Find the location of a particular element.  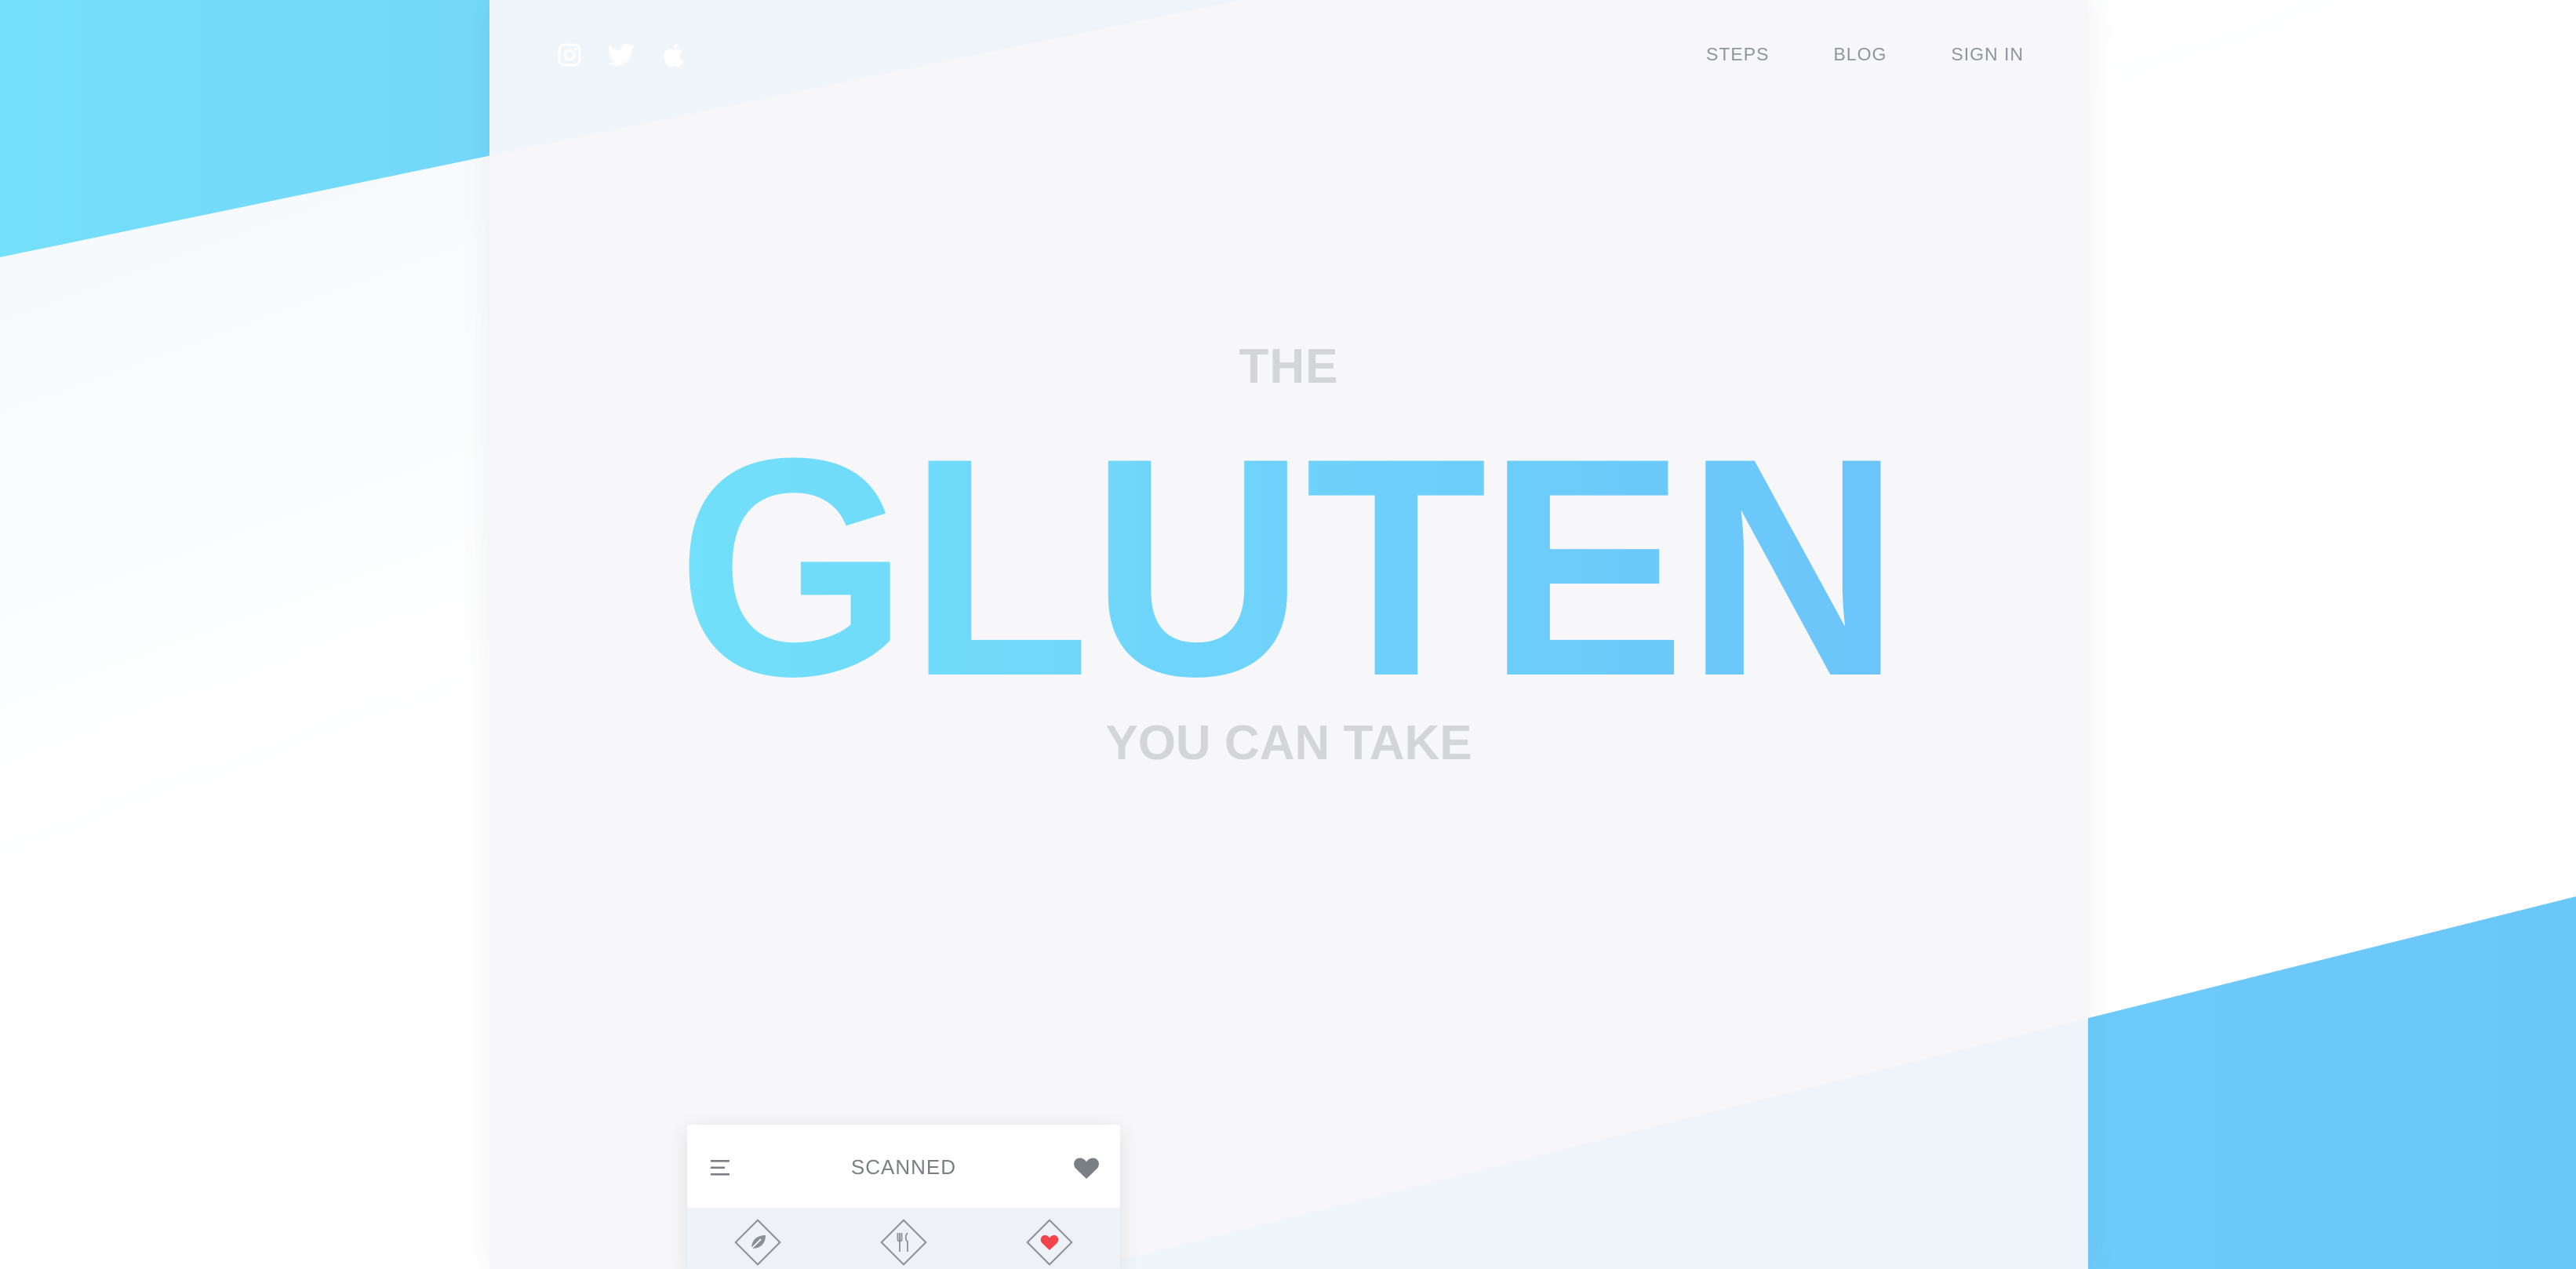

hero-pre-title: THE is located at coordinates (1289, 367).